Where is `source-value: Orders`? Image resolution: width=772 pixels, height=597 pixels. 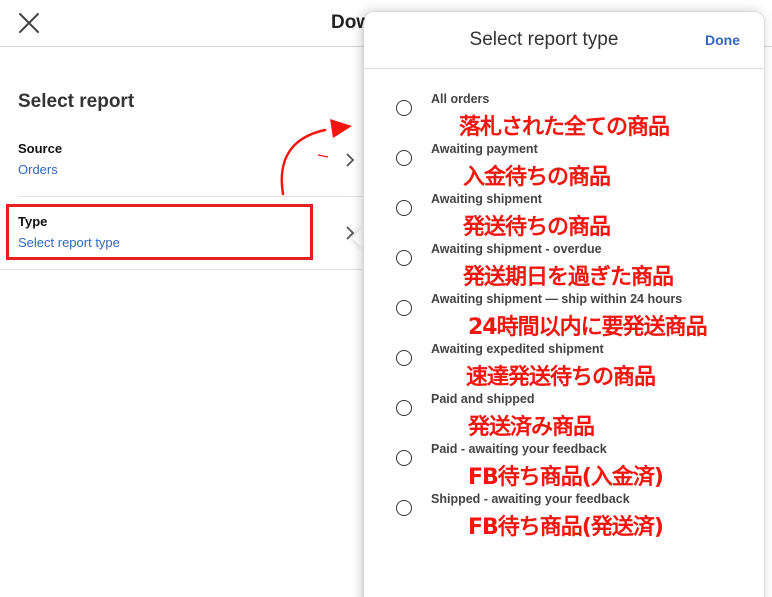
source-value: Orders is located at coordinates (38, 169).